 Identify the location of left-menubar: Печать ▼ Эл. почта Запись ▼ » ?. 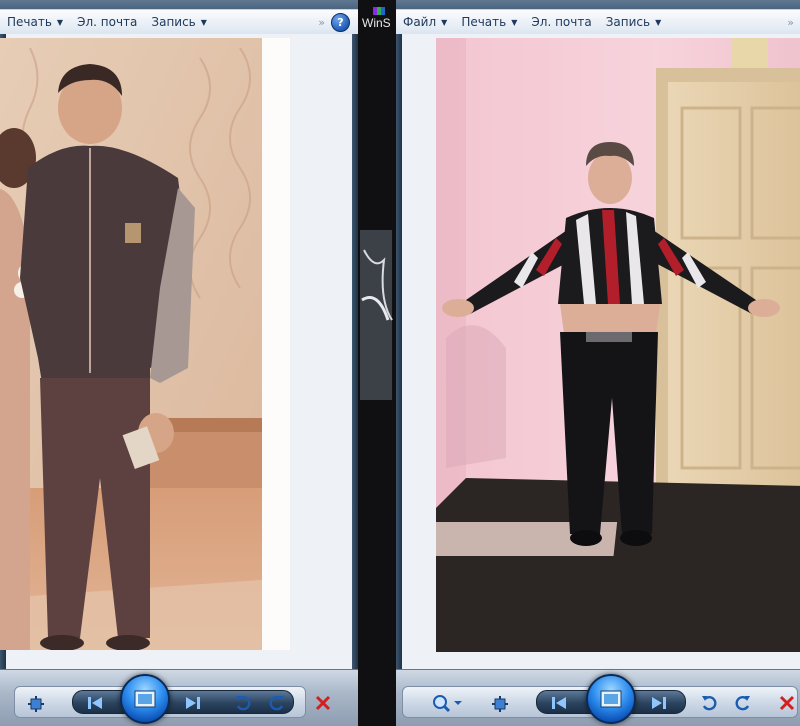
(179, 22).